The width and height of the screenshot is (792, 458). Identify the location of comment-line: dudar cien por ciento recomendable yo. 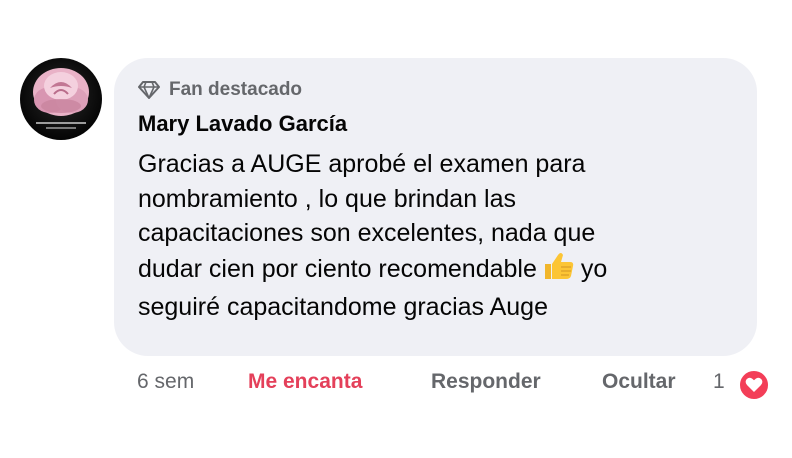
(438, 271).